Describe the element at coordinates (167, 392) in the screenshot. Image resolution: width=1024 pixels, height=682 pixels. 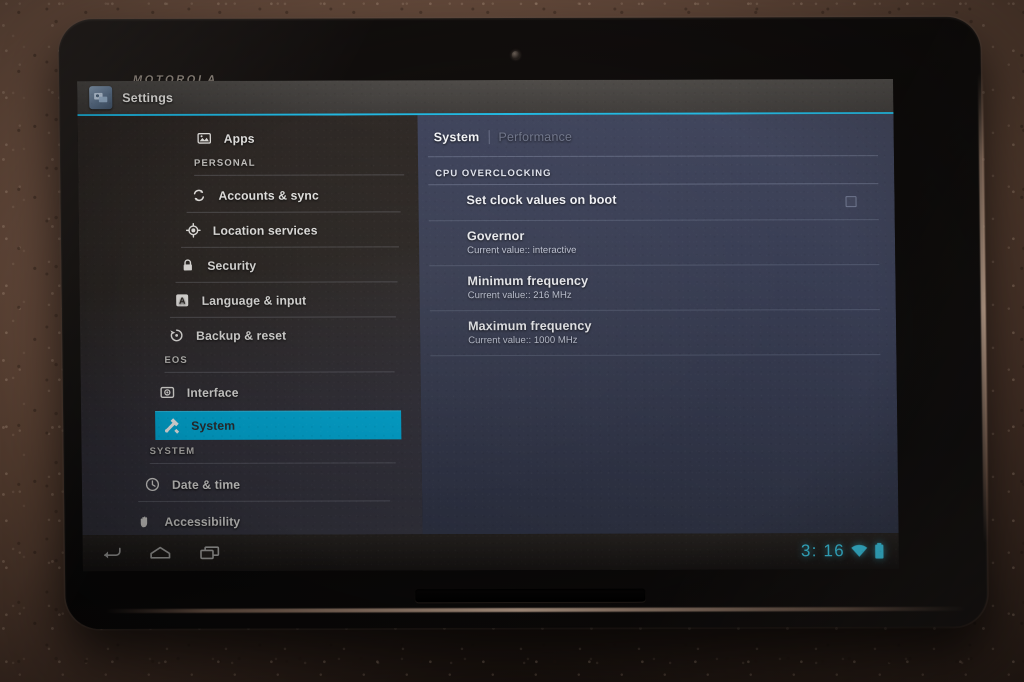
I see `interface-icon` at that location.